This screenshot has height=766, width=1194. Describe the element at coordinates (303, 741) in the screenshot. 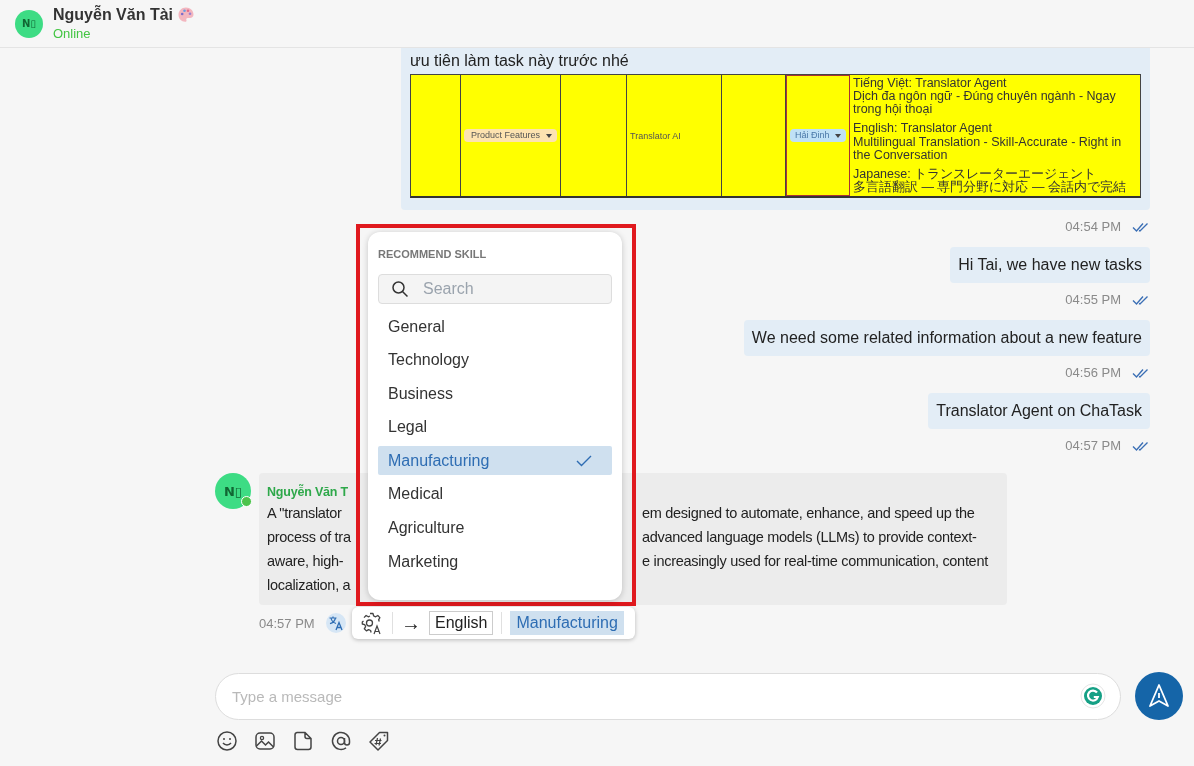

I see `file-icon` at that location.